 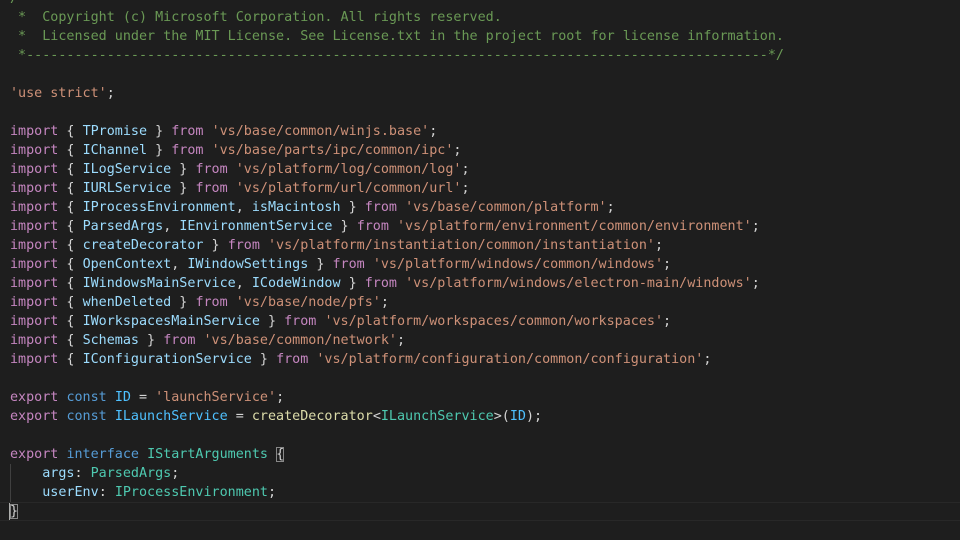 What do you see at coordinates (517, 416) in the screenshot?
I see `code-token-constant: ID` at bounding box center [517, 416].